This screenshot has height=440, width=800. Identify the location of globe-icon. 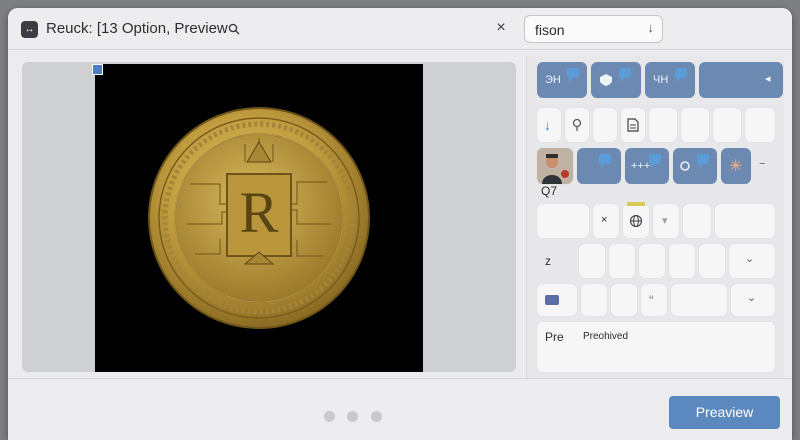
(636, 221).